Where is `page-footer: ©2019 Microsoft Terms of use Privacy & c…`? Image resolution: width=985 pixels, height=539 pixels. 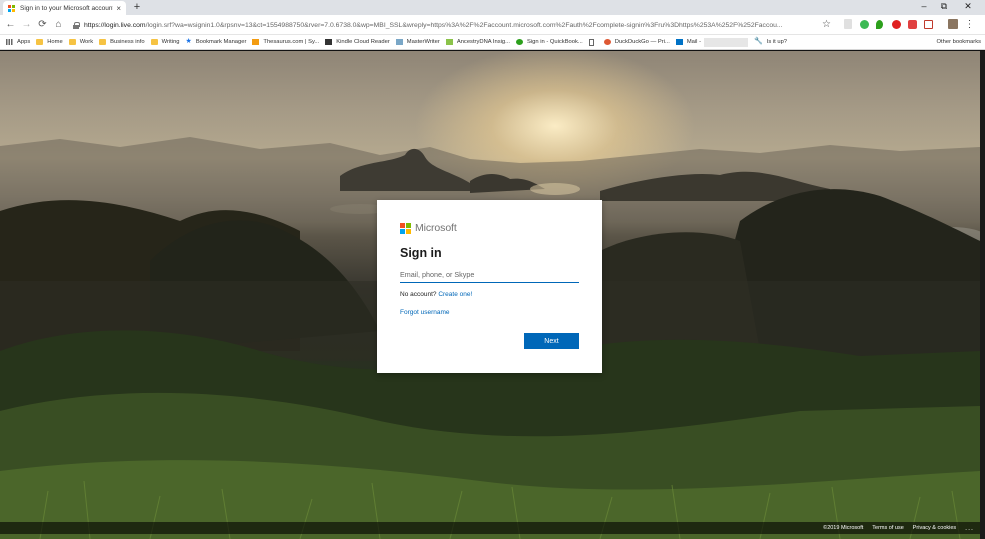
page-footer: ©2019 Microsoft Terms of use Privacy & c… is located at coordinates (490, 528).